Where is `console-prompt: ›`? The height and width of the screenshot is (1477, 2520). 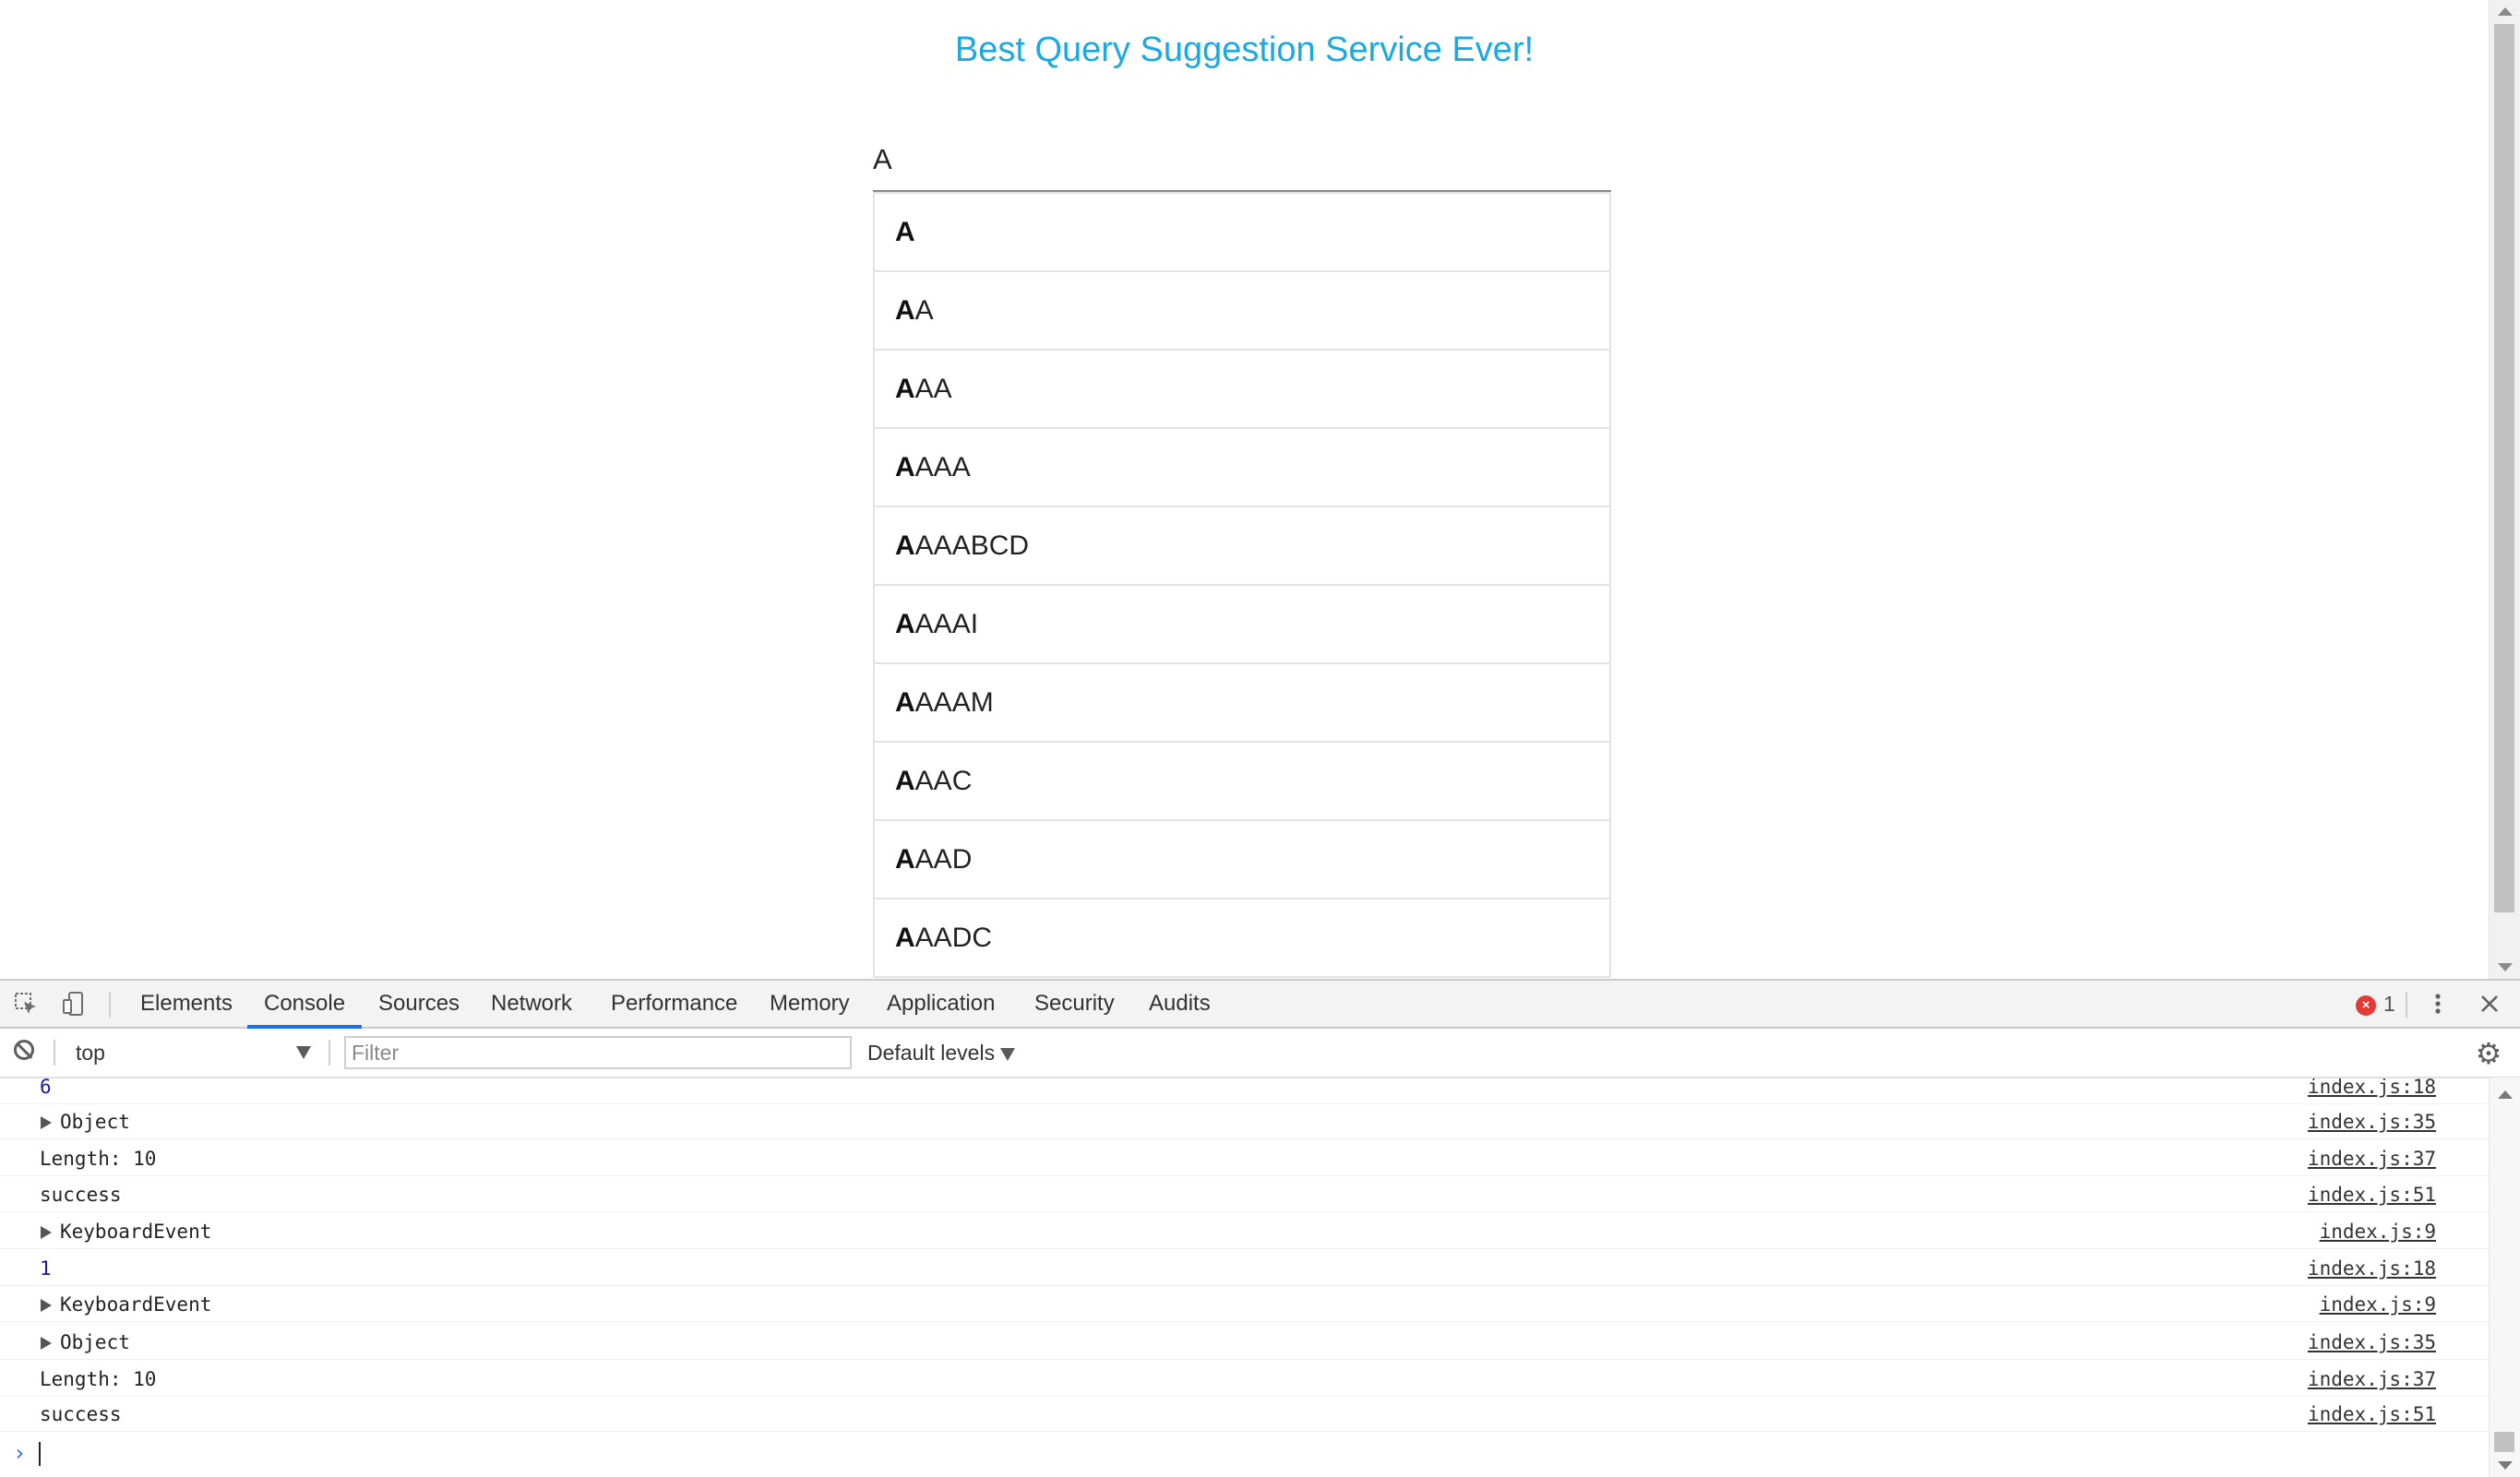 console-prompt: › is located at coordinates (1244, 1453).